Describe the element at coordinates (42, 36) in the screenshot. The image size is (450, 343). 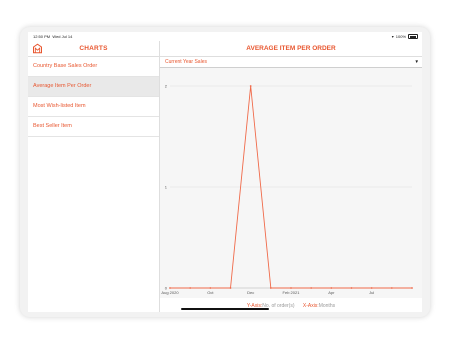
I see `status-time-text: 12:50 PM` at that location.